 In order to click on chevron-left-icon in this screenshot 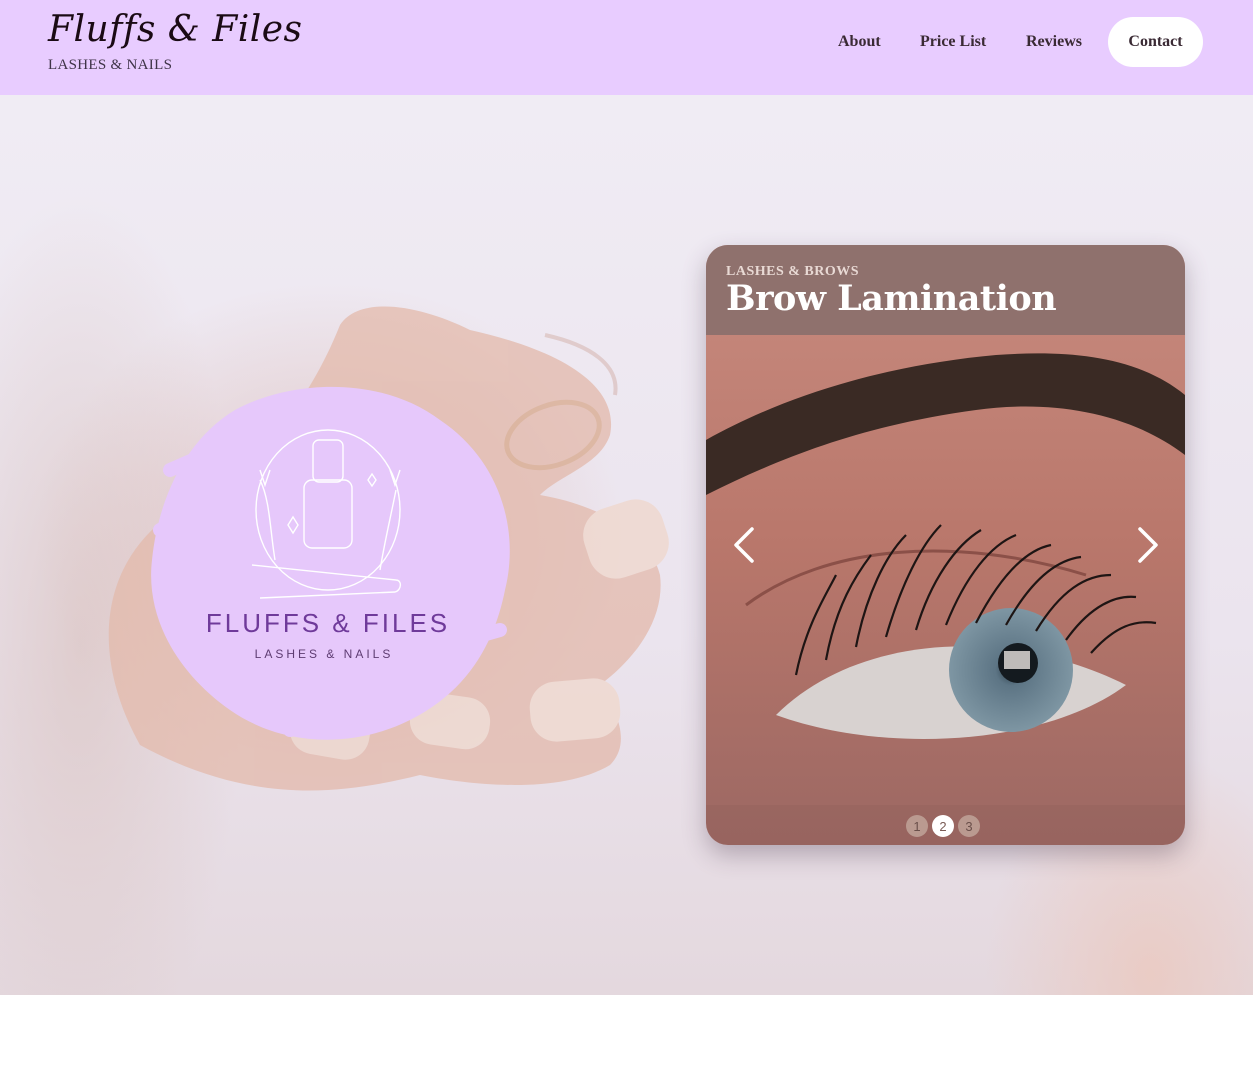, I will do `click(746, 545)`.